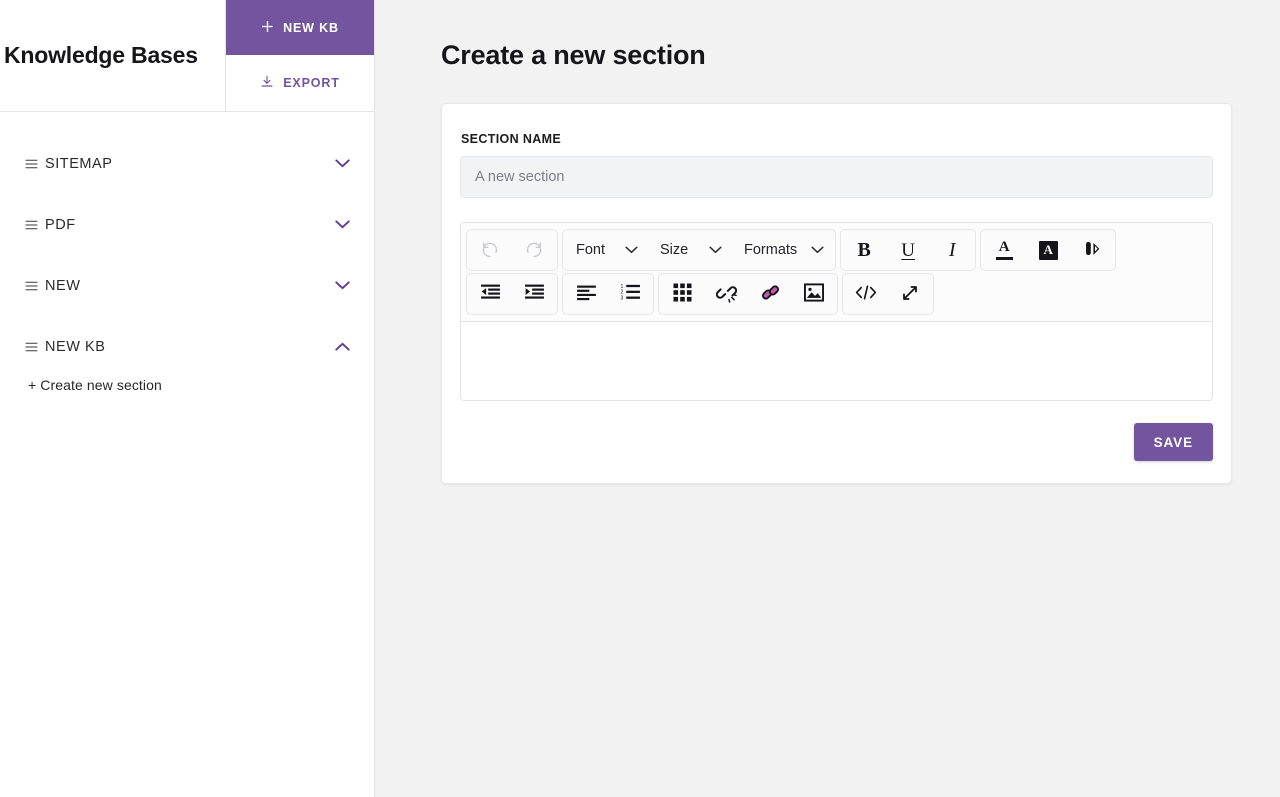 This screenshot has height=797, width=1280. I want to click on toolbar-group-view, so click(888, 294).